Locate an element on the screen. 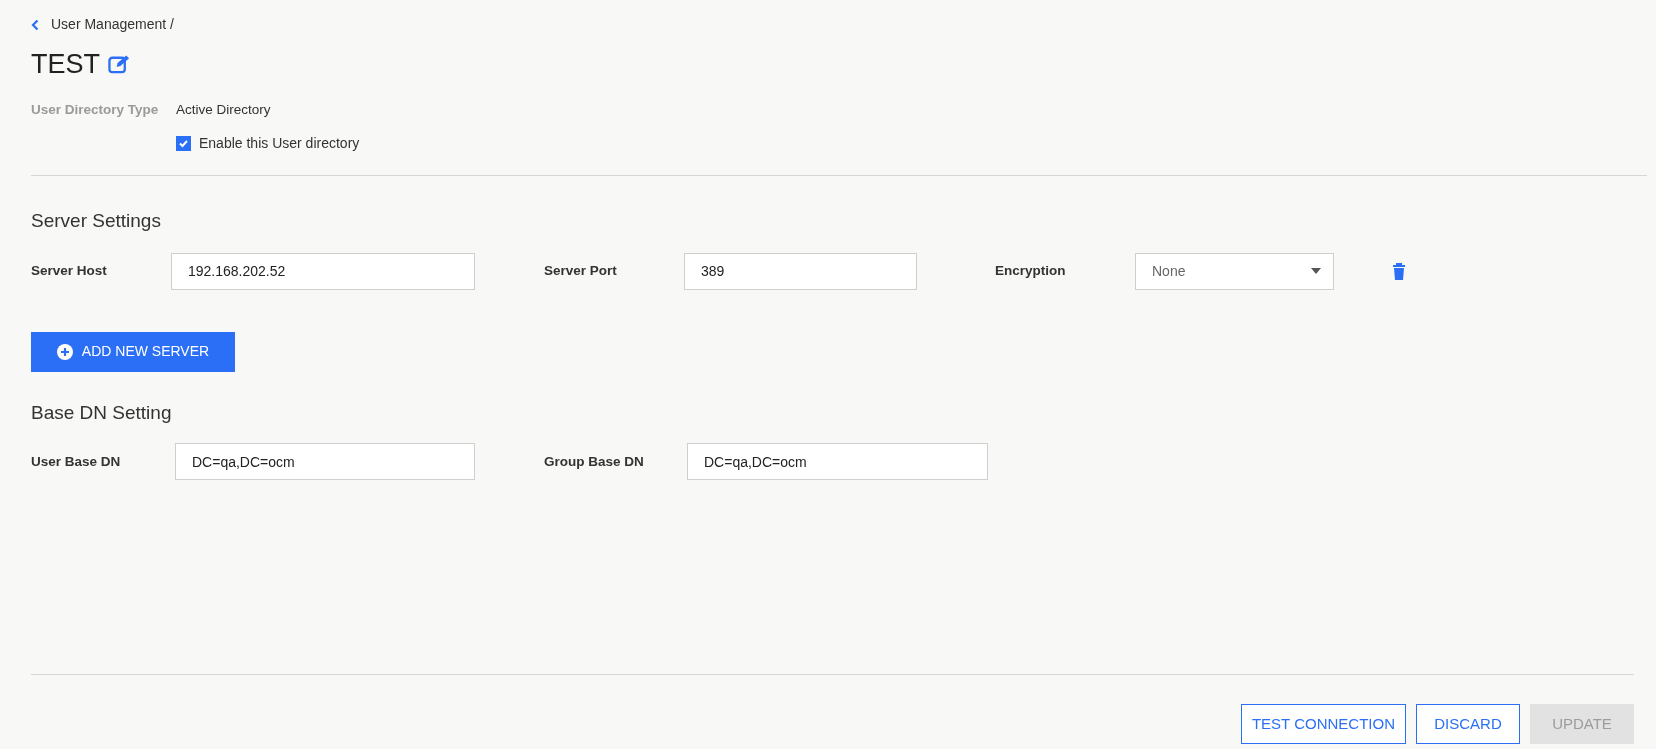 The width and height of the screenshot is (1656, 749). section-heading: Base DN Setting is located at coordinates (102, 412).